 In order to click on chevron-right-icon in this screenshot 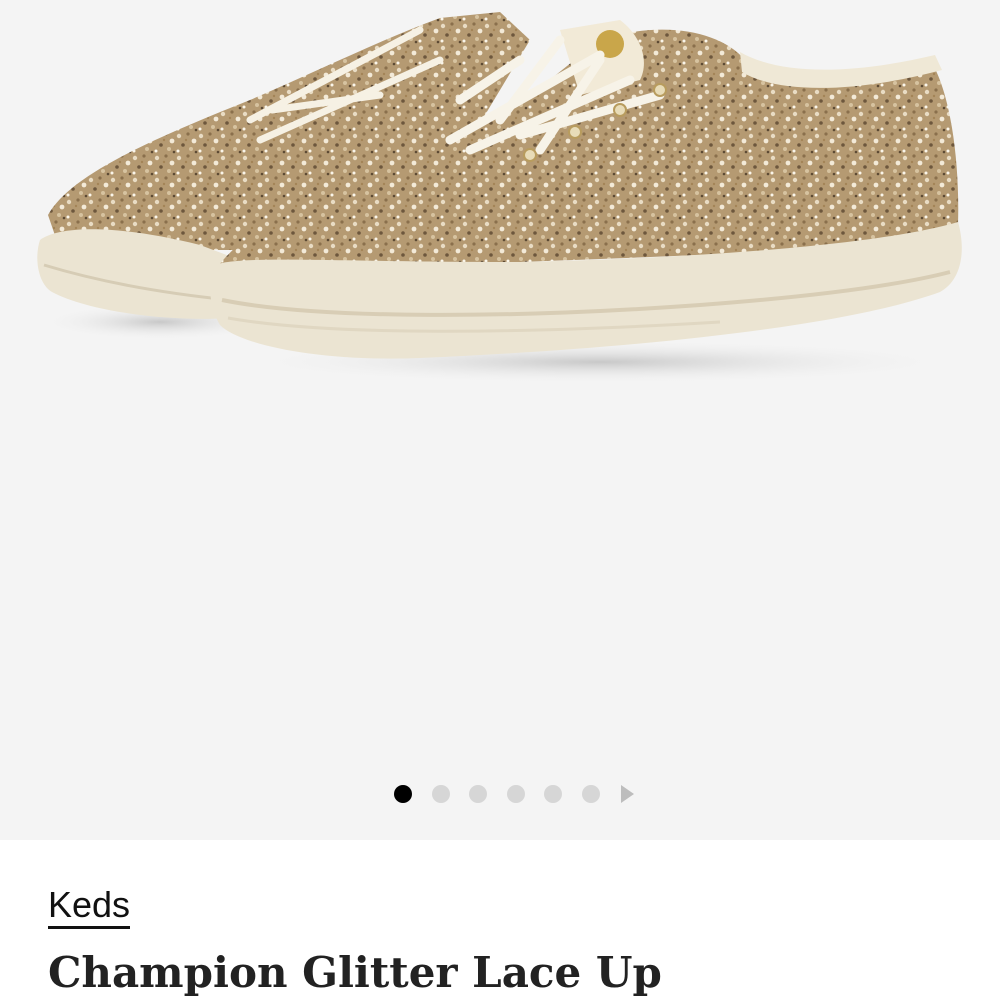, I will do `click(627, 794)`.